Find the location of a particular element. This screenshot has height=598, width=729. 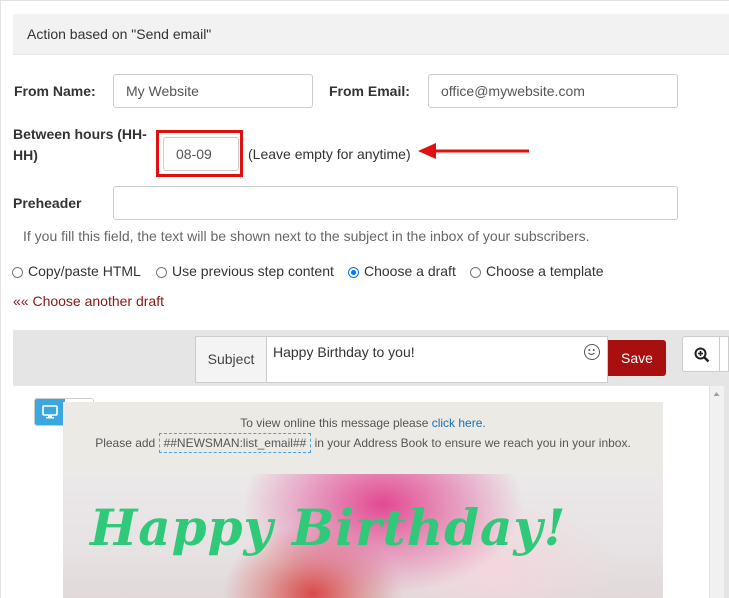

from-email-input: office@mywebsite.com is located at coordinates (553, 91).